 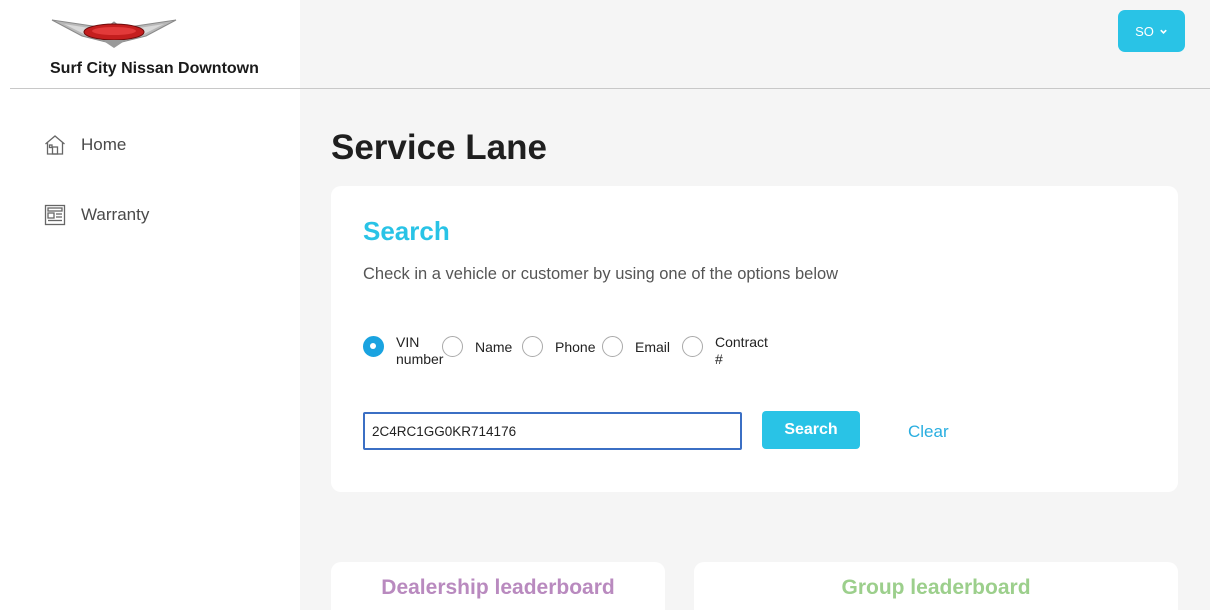 I want to click on radio-name: Name, so click(x=477, y=345).